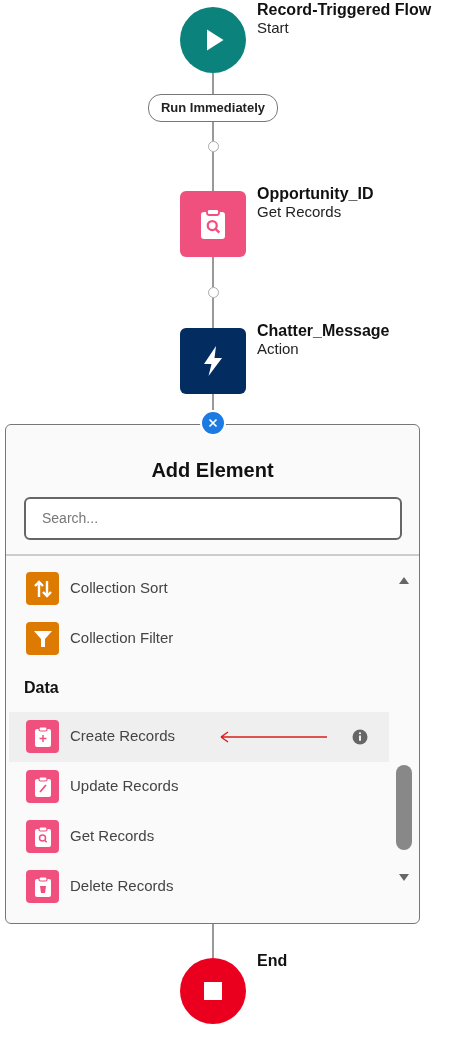 Image resolution: width=450 pixels, height=1063 pixels. What do you see at coordinates (404, 807) in the screenshot?
I see `scrollbar-thumb` at bounding box center [404, 807].